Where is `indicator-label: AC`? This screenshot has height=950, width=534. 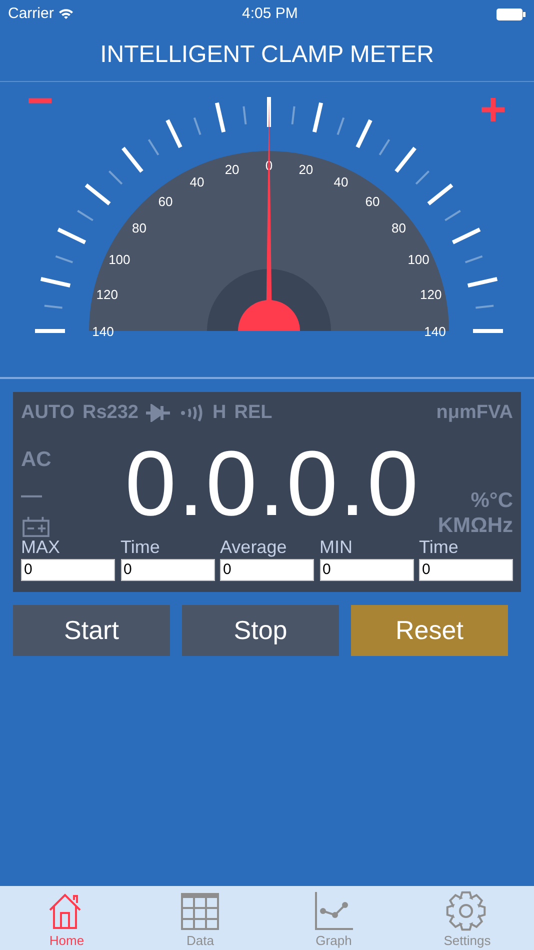 indicator-label: AC is located at coordinates (36, 460).